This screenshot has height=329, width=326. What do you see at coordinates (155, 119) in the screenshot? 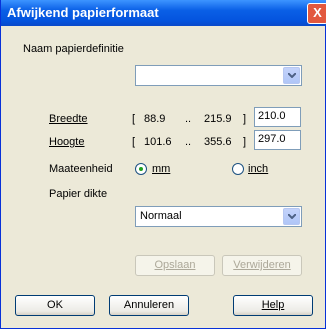
I see `width-min: 88.9` at bounding box center [155, 119].